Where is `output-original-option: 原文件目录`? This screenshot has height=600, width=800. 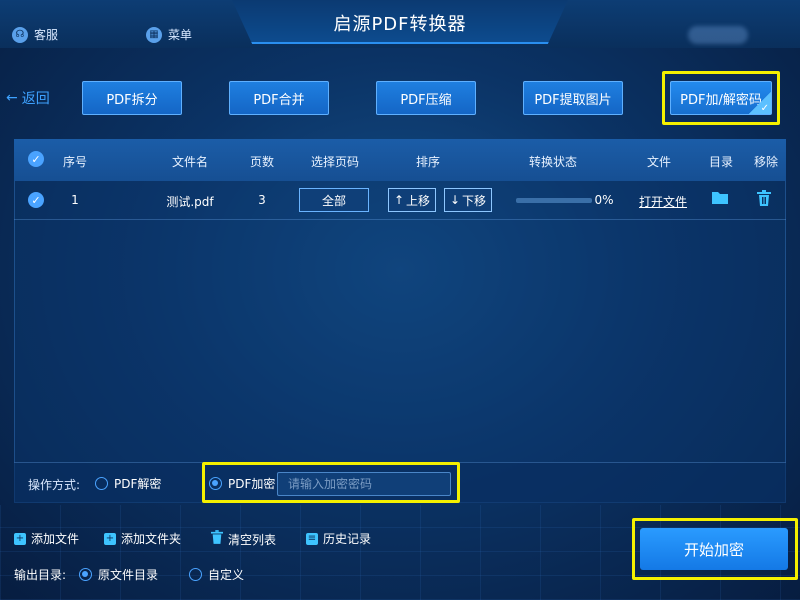 output-original-option: 原文件目录 is located at coordinates (118, 574).